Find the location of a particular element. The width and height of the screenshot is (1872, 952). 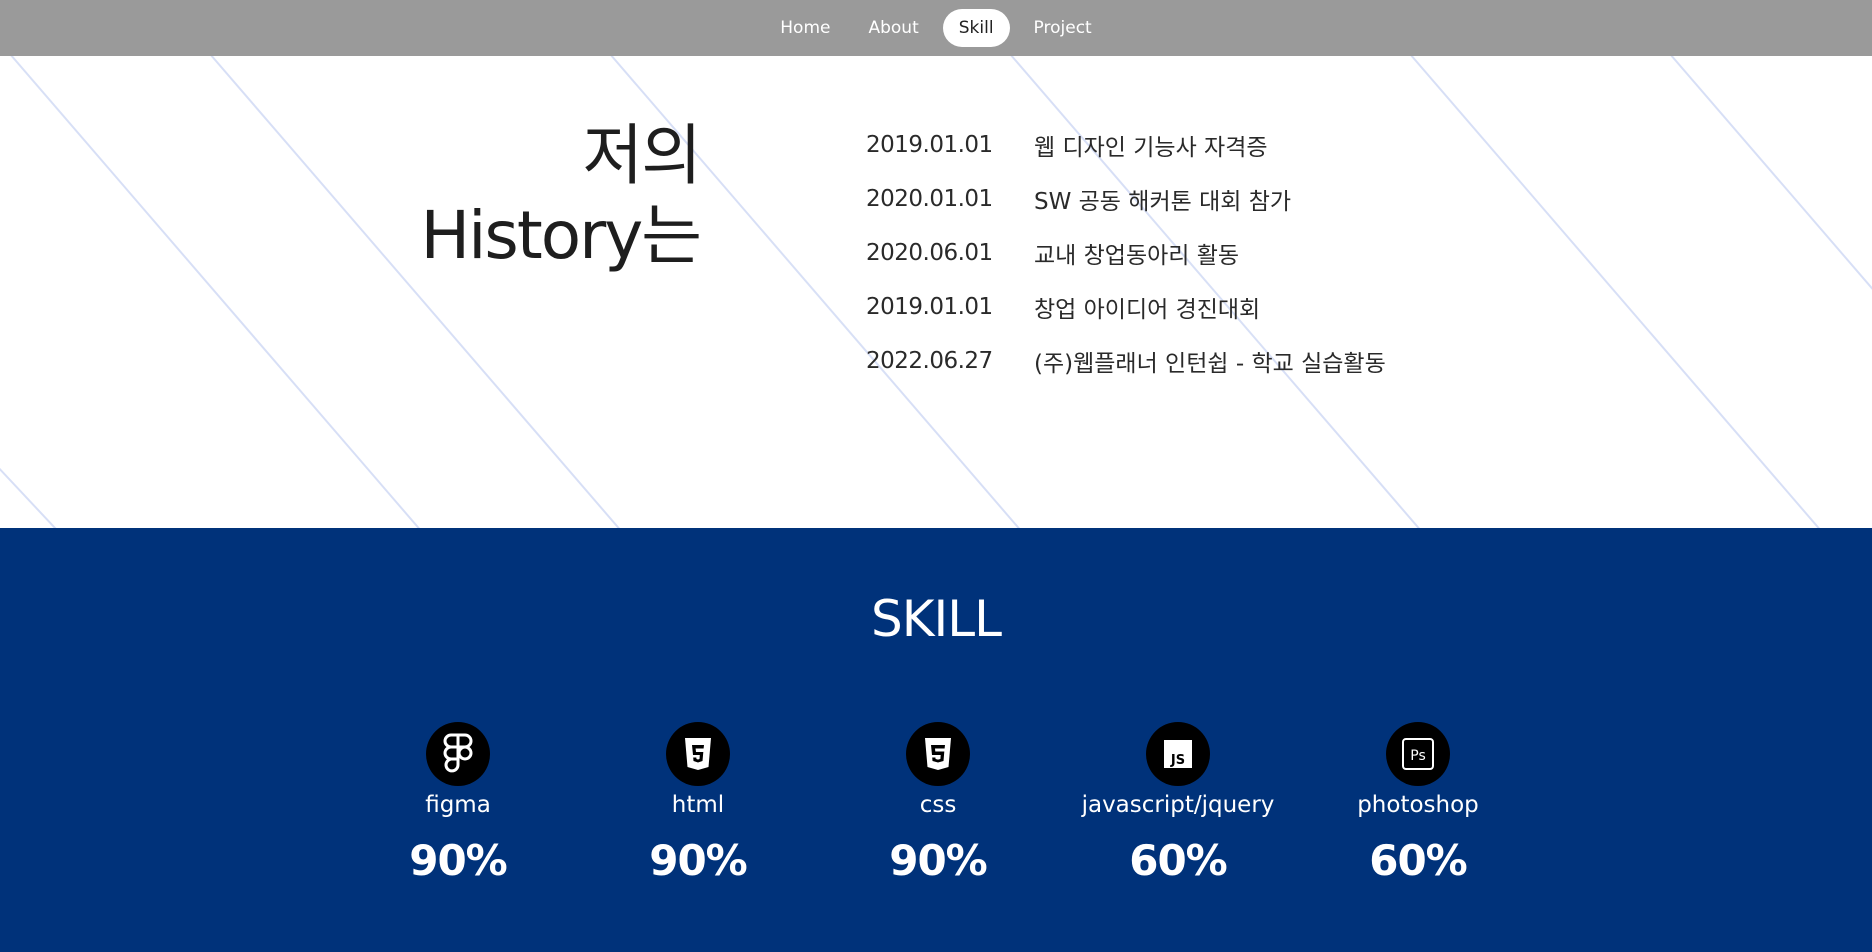

history-text: (주)웹플래너 인턴쉽 - 학교 실습활동 is located at coordinates (1210, 364).